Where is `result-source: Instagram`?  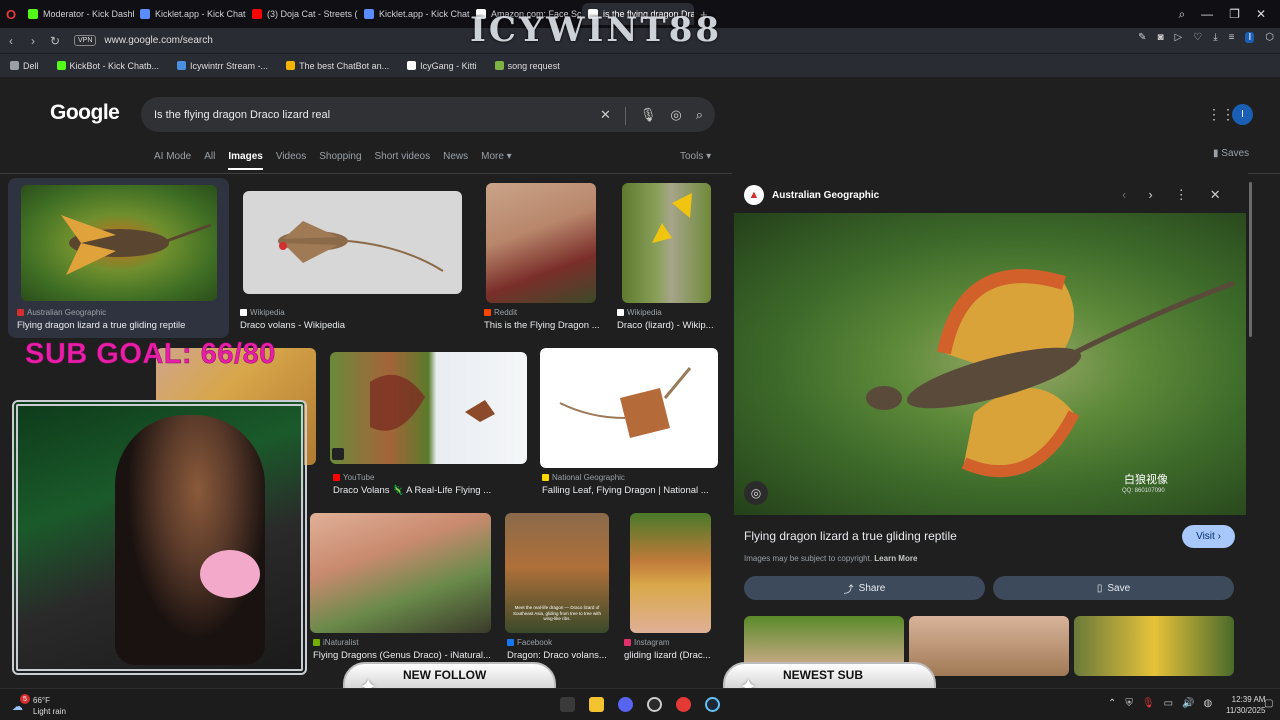 result-source: Instagram is located at coordinates (647, 642).